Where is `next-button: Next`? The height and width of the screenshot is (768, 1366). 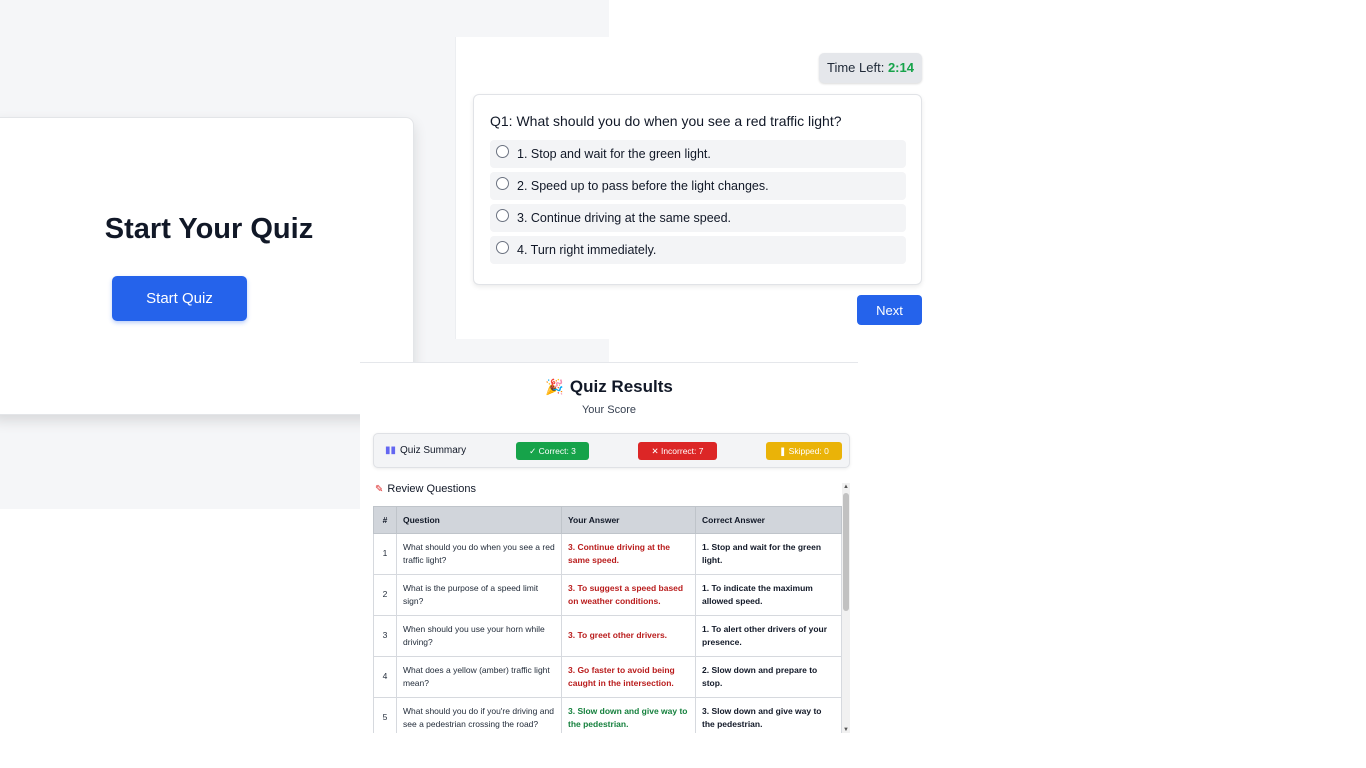 next-button: Next is located at coordinates (889, 310).